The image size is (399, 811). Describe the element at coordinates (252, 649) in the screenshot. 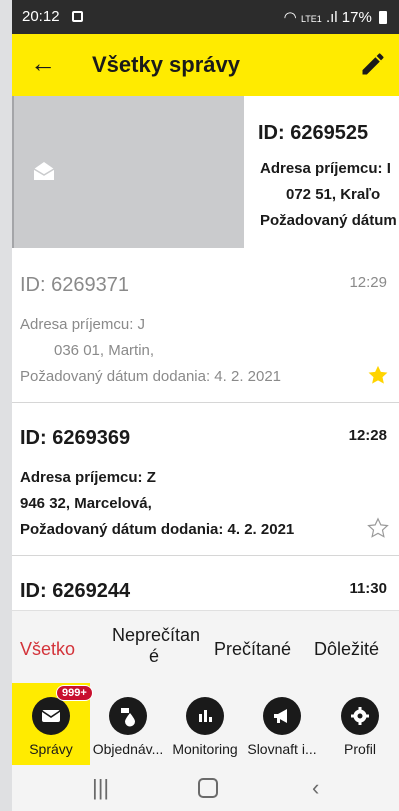

I see `tab-read: Prečítané` at that location.